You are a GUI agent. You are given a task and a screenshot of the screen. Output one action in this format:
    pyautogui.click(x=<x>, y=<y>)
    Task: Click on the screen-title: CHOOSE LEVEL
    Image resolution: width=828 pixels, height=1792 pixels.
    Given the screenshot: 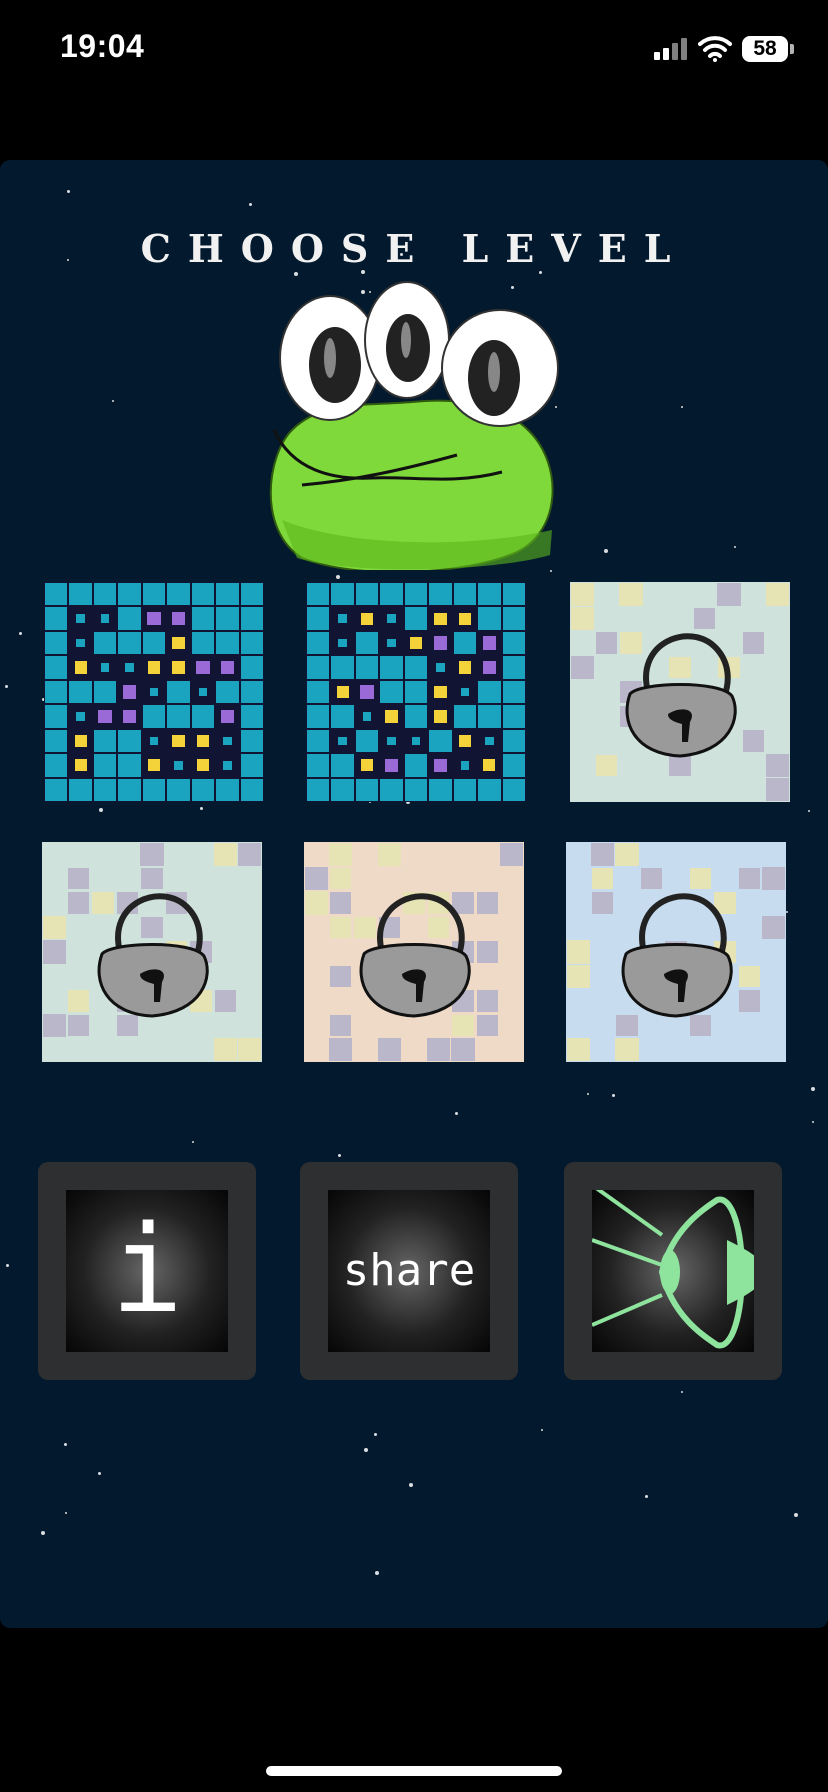 What is the action you would take?
    pyautogui.click(x=414, y=248)
    